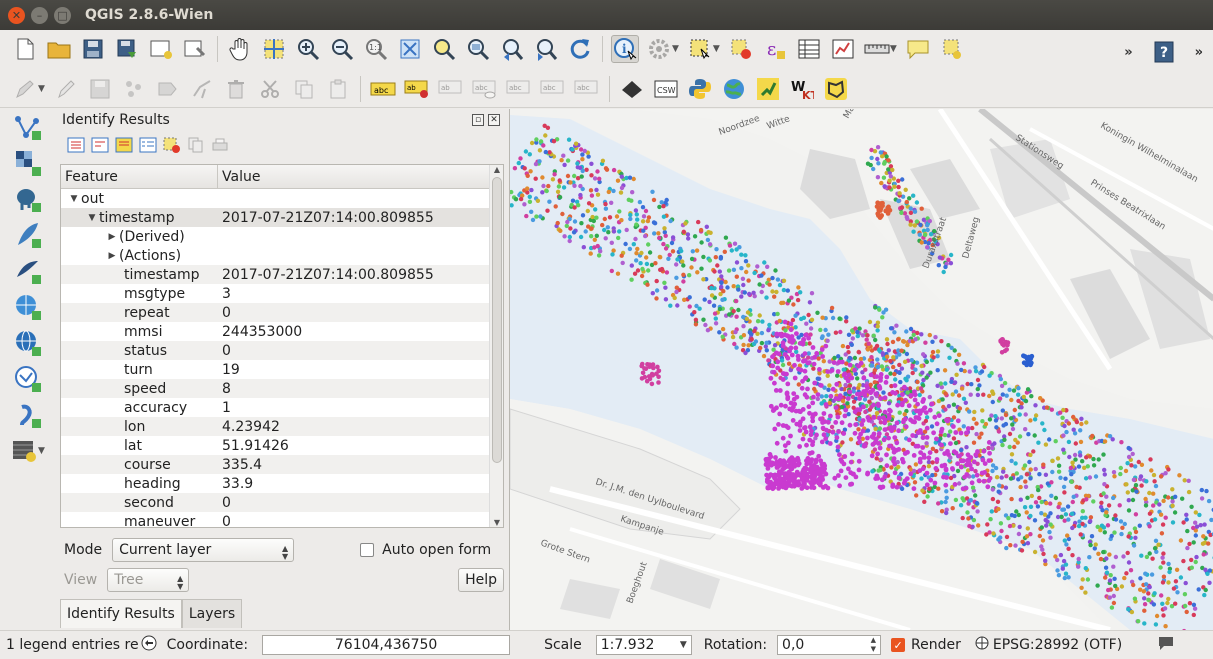 Image resolution: width=1213 pixels, height=659 pixels. What do you see at coordinates (282, 274) in the screenshot?
I see `tree-row-attribute: timestamp 2017-07-21Z07:14:00.809855` at bounding box center [282, 274].